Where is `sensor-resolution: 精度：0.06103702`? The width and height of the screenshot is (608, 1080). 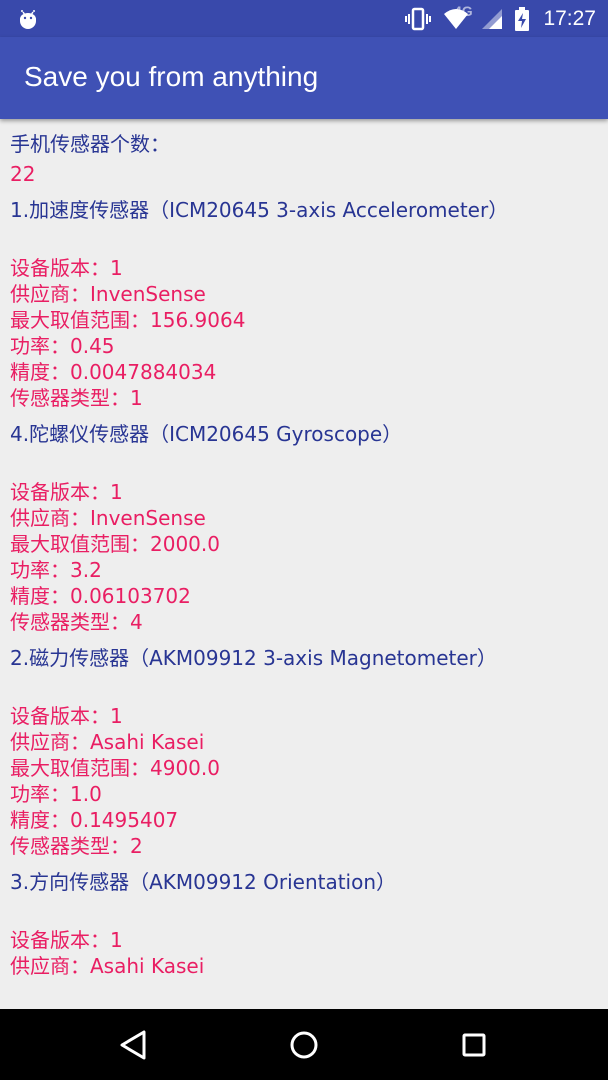 sensor-resolution: 精度：0.06103702 is located at coordinates (100, 596).